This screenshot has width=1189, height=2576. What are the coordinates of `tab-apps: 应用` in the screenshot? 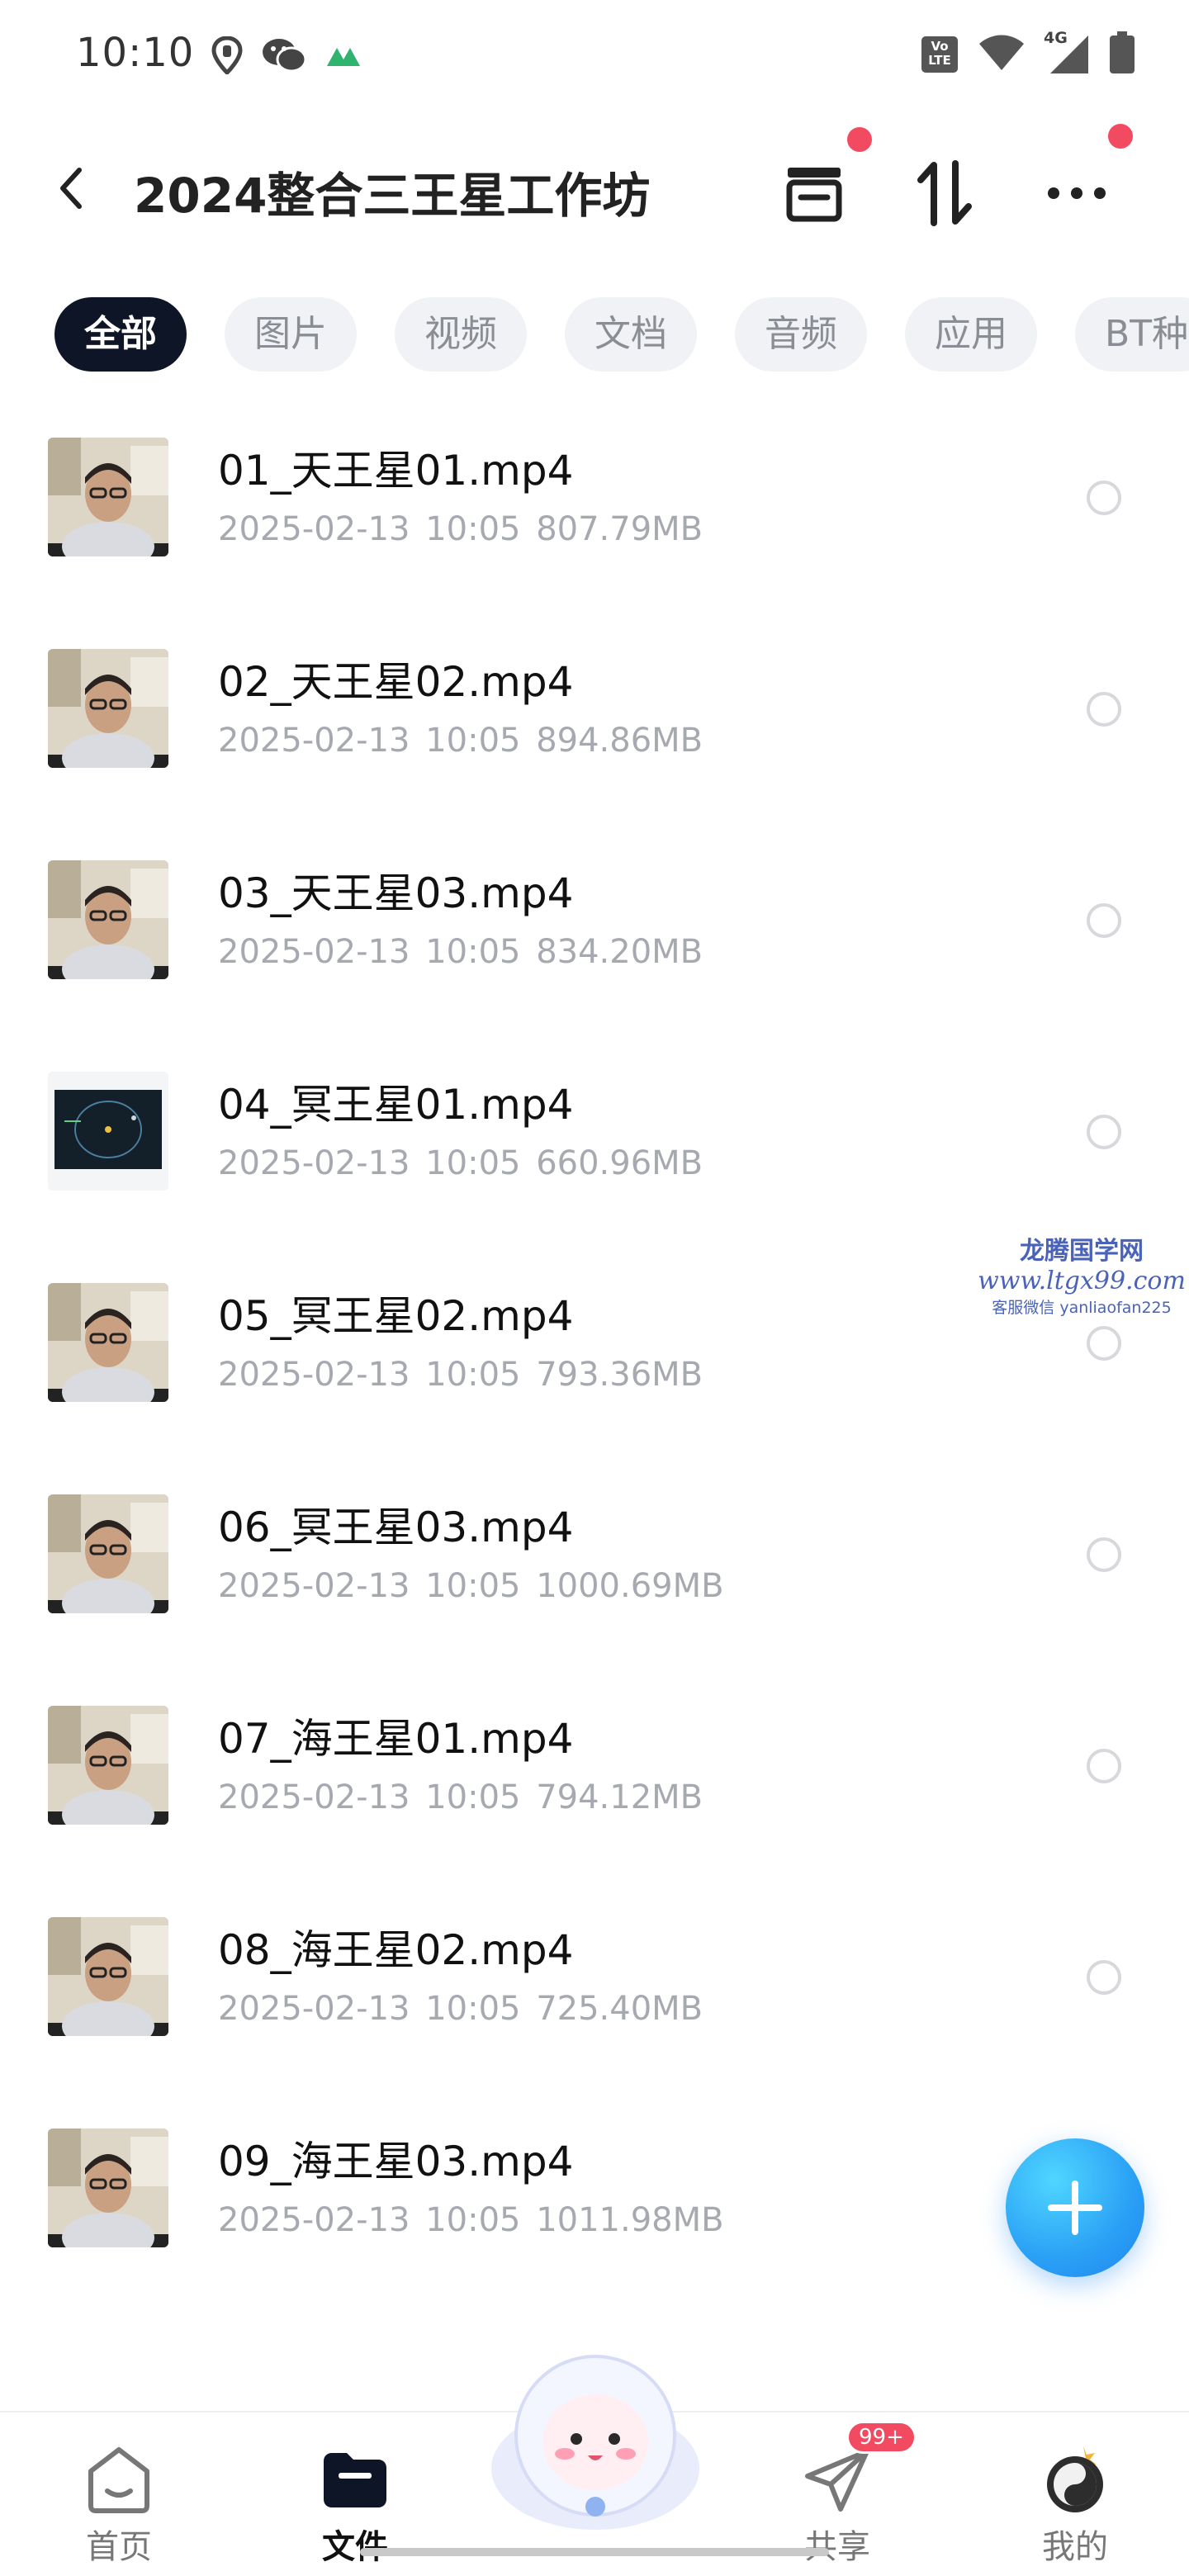 It's located at (971, 334).